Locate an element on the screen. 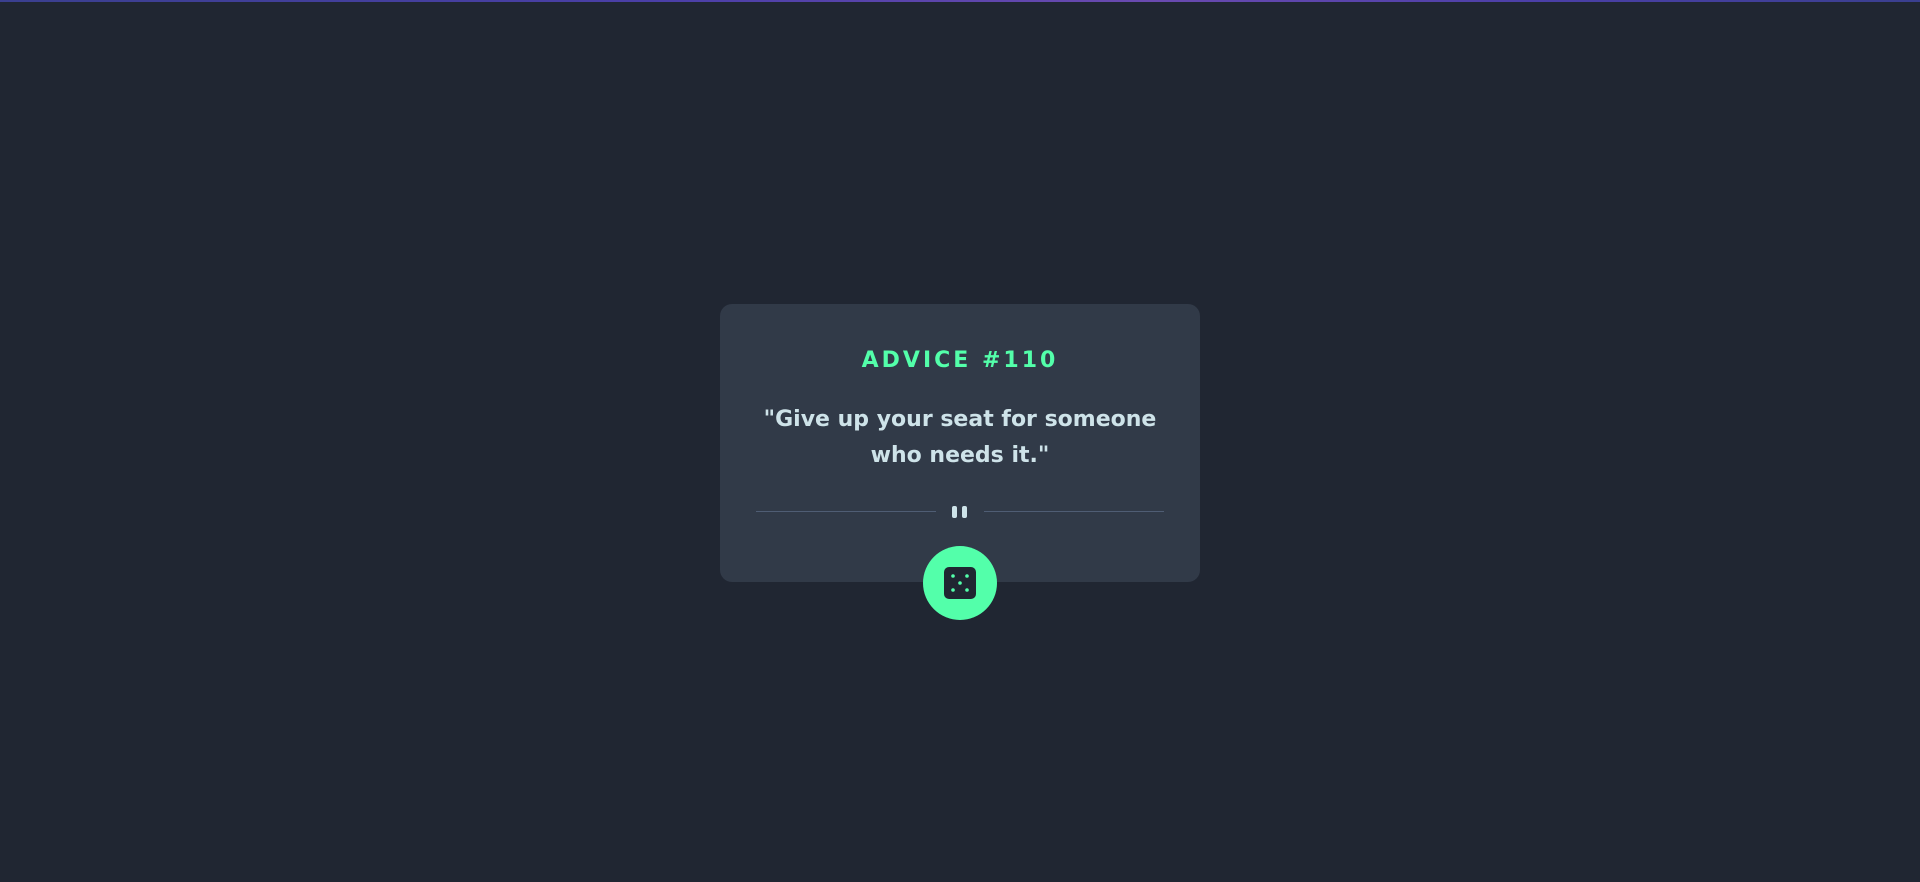 The width and height of the screenshot is (1920, 882). pause-icon is located at coordinates (960, 512).